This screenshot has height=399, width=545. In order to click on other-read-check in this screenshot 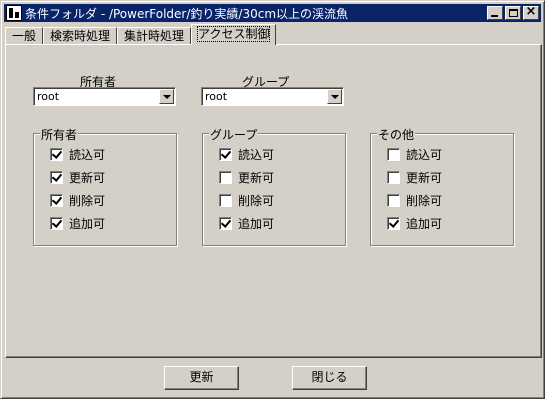, I will do `click(393, 154)`.